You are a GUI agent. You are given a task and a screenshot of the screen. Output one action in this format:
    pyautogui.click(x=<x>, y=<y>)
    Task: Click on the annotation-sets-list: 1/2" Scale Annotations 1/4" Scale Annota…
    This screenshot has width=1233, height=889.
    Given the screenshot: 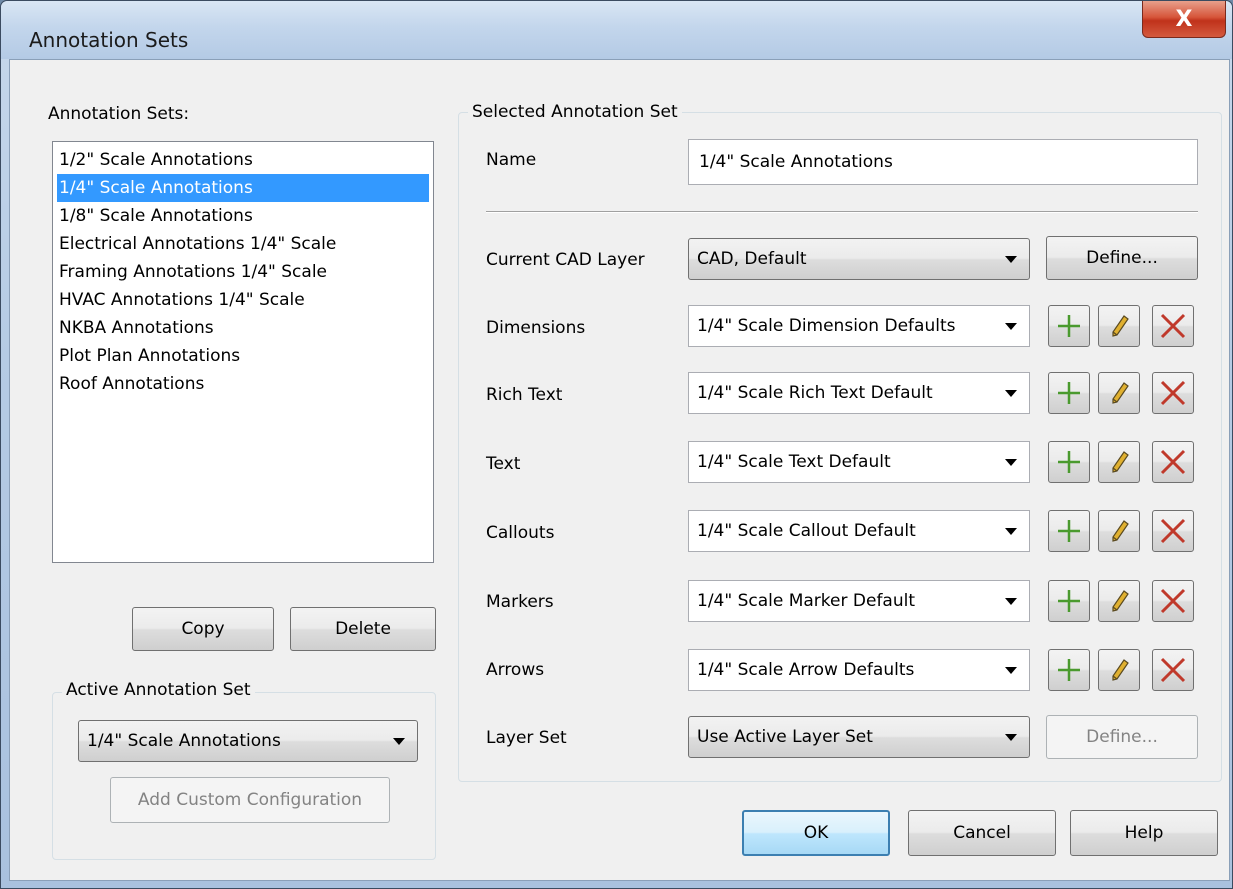 What is the action you would take?
    pyautogui.click(x=243, y=352)
    